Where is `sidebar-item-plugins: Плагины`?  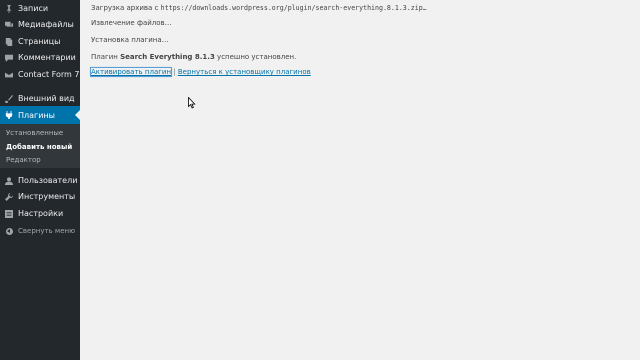
sidebar-item-plugins: Плагины is located at coordinates (40, 115).